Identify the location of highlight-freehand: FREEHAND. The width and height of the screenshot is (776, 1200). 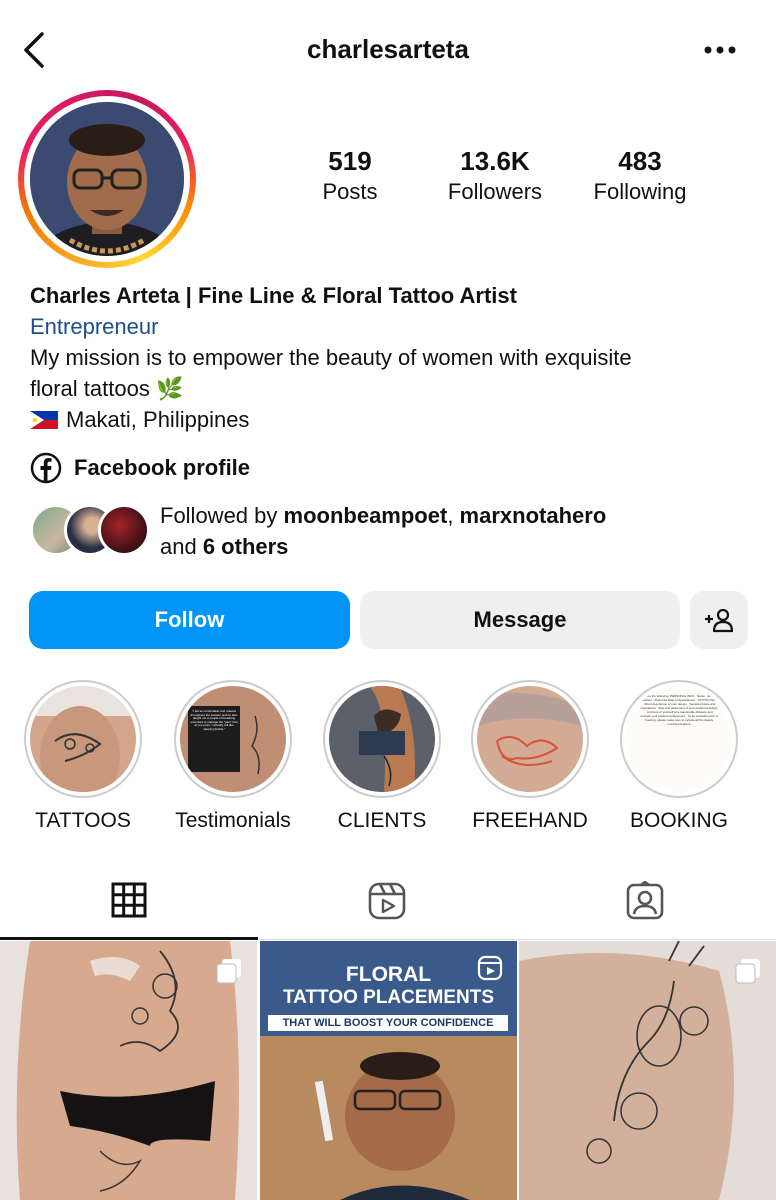
(530, 757).